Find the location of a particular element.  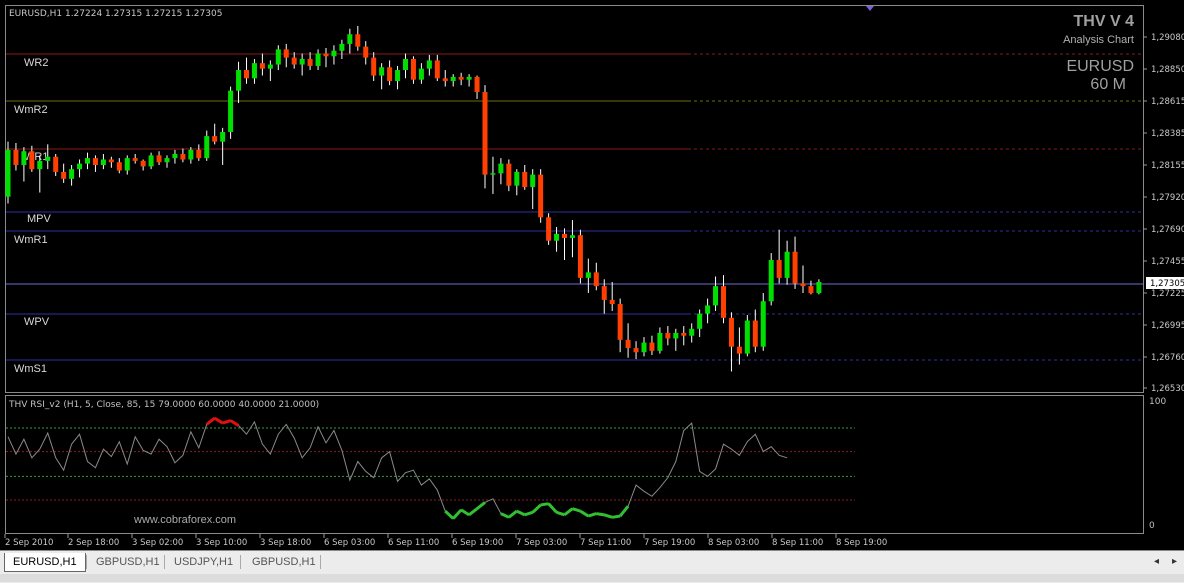

price-tick-label: 1,26530 is located at coordinates (1167, 389).